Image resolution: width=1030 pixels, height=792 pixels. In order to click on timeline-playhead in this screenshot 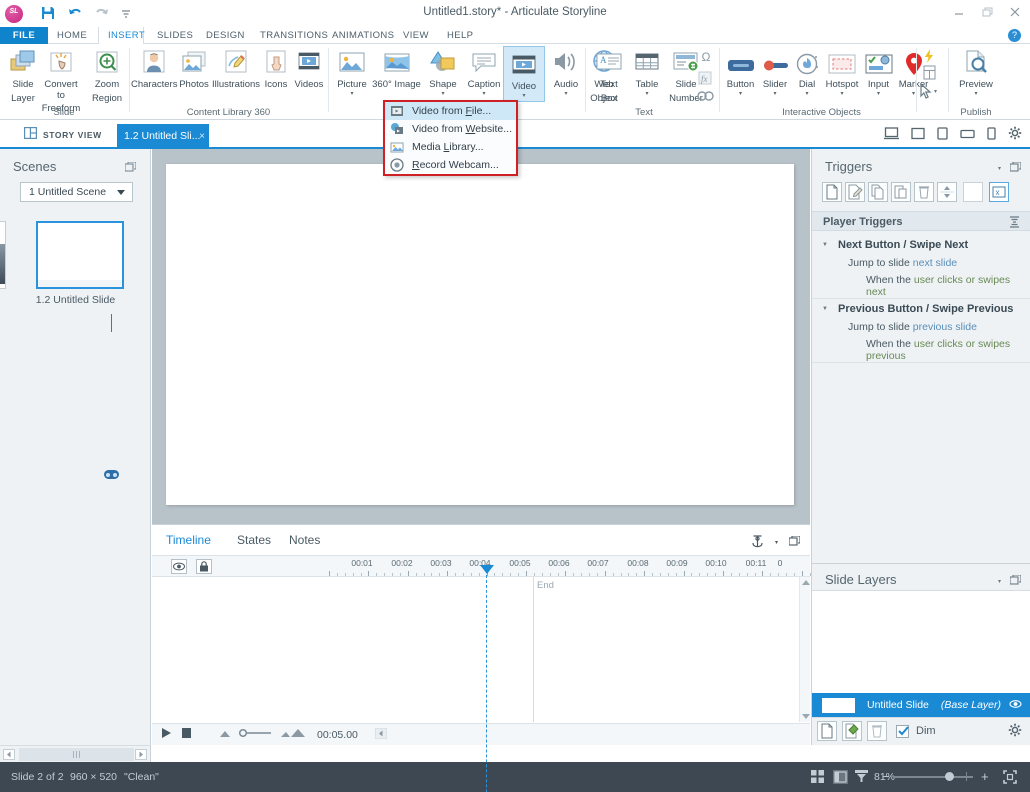, I will do `click(487, 678)`.